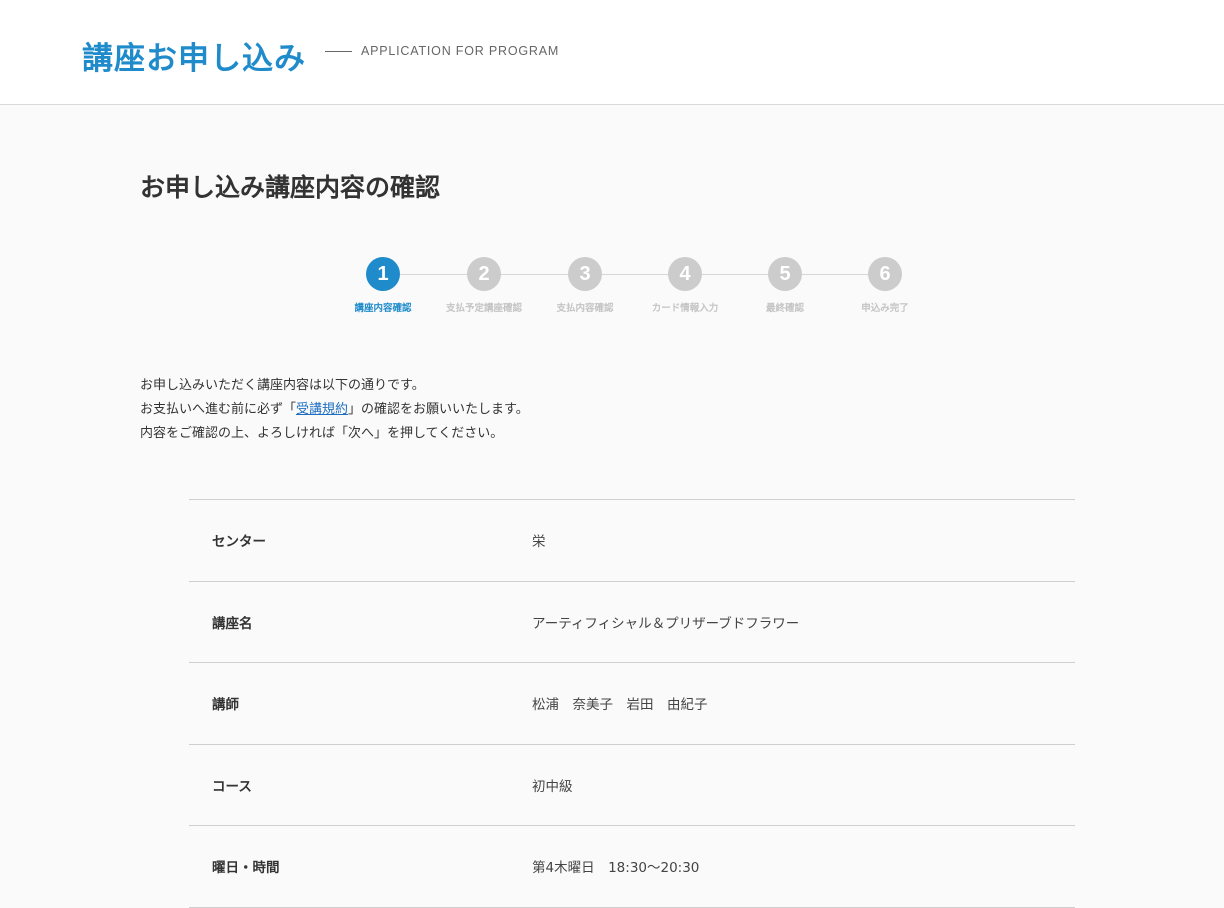  Describe the element at coordinates (460, 51) in the screenshot. I see `site-subtitle: APPLICATION FOR PROGRAM` at that location.